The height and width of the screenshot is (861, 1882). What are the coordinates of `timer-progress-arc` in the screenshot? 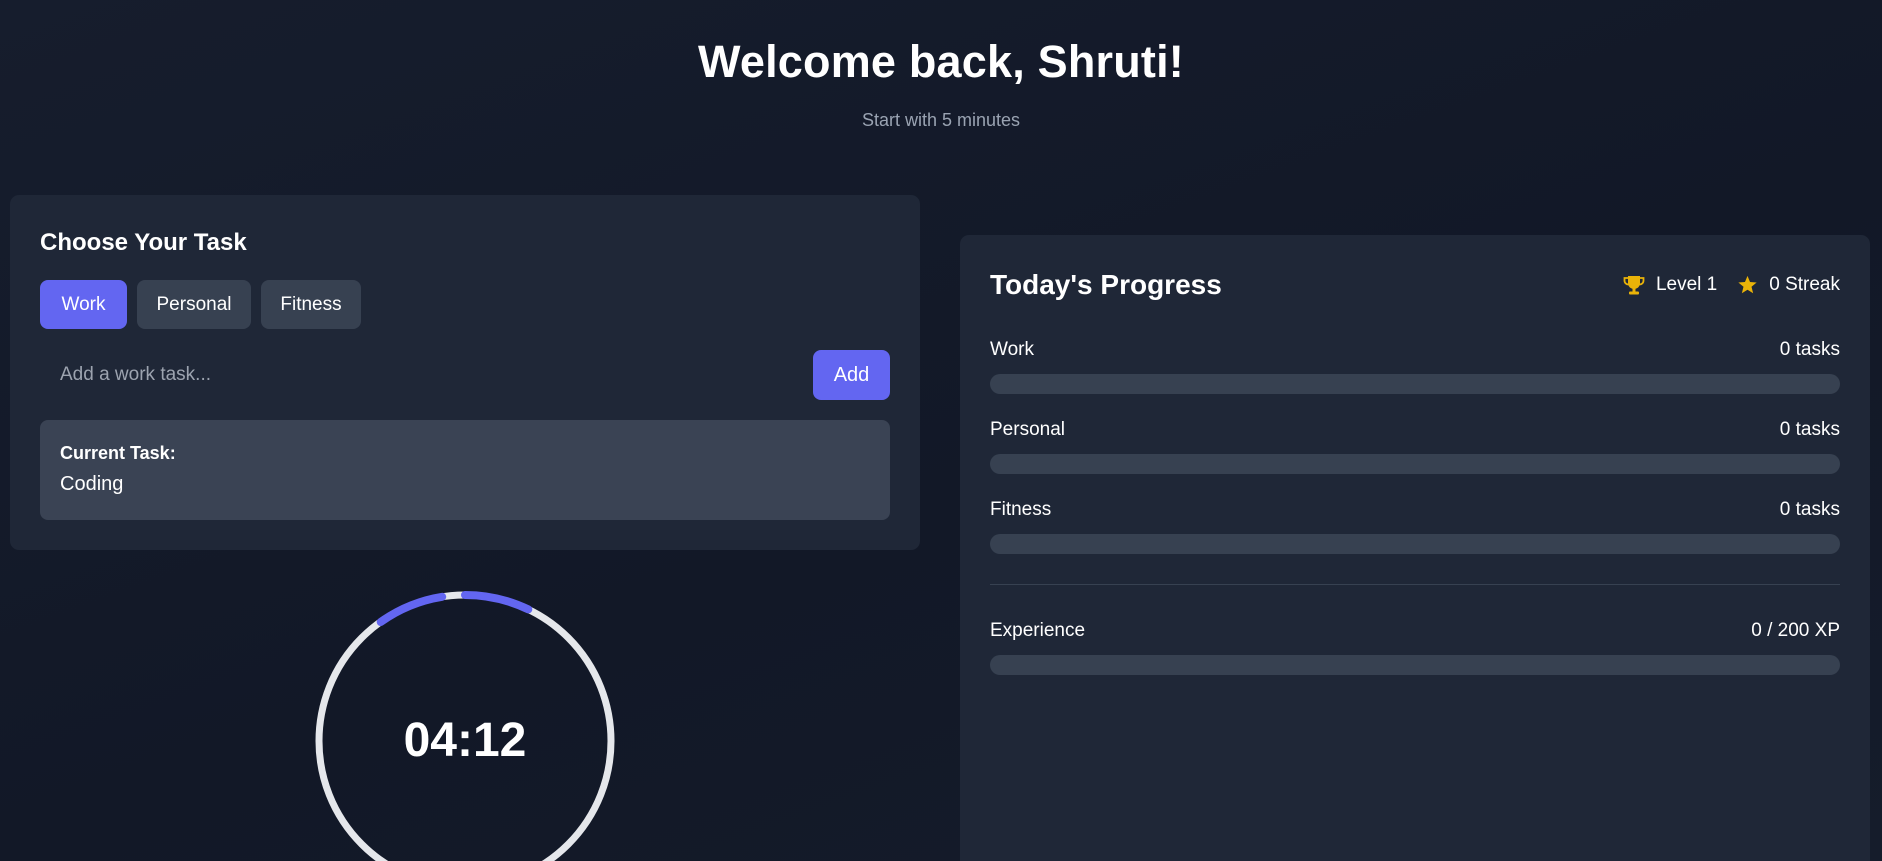 It's located at (497, 602).